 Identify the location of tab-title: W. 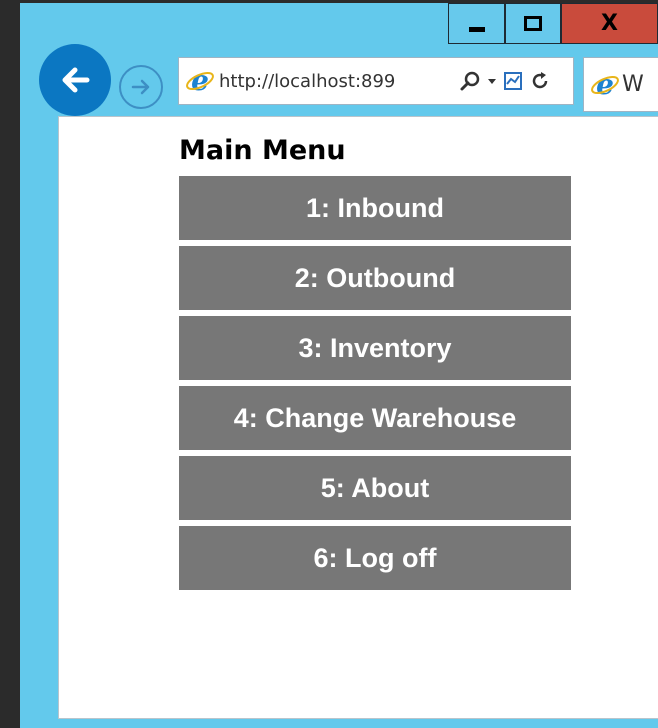
(633, 84).